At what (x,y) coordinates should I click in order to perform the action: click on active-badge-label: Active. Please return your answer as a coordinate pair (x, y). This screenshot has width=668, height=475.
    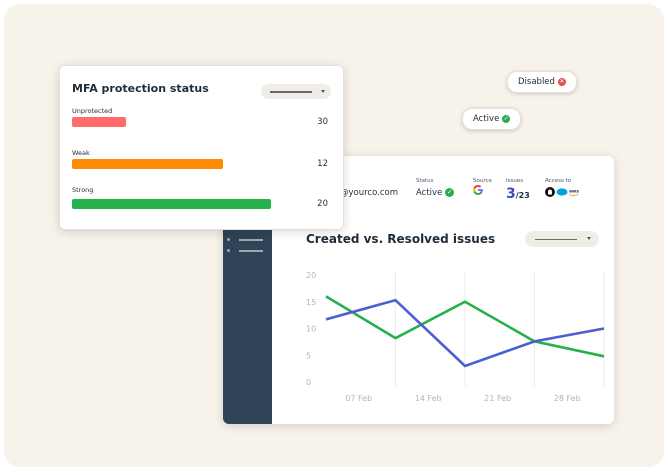
    Looking at the image, I should click on (486, 119).